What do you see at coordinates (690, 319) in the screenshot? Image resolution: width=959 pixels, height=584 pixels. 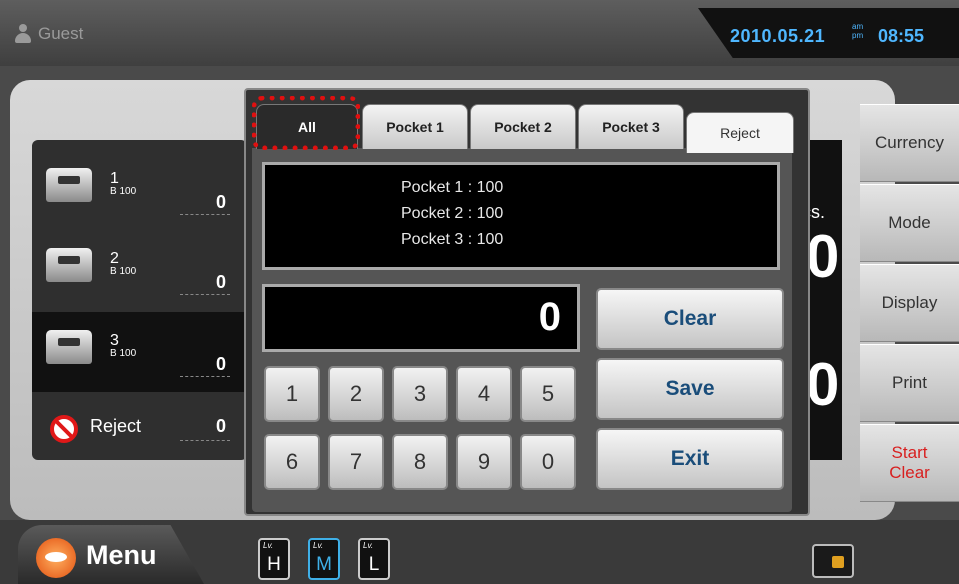 I see `clear-button: Clear` at bounding box center [690, 319].